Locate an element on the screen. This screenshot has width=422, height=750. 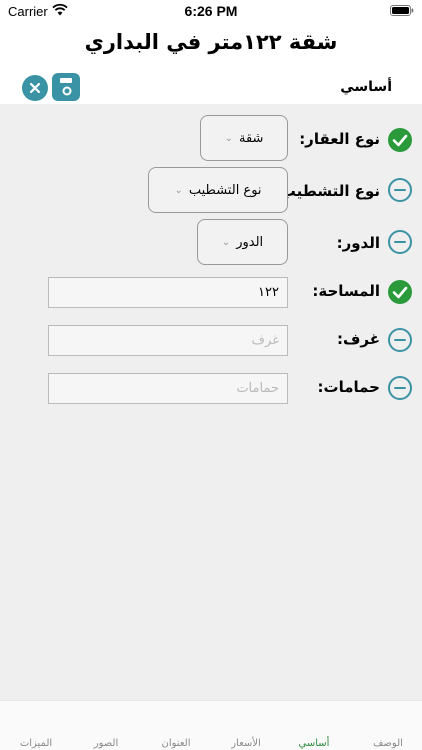
property-type-value: شقة is located at coordinates (251, 138).